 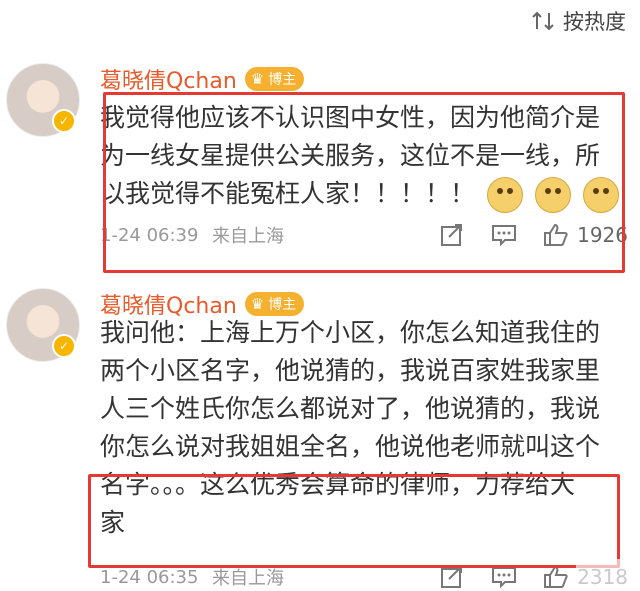 What do you see at coordinates (602, 235) in the screenshot?
I see `like-count: 1926` at bounding box center [602, 235].